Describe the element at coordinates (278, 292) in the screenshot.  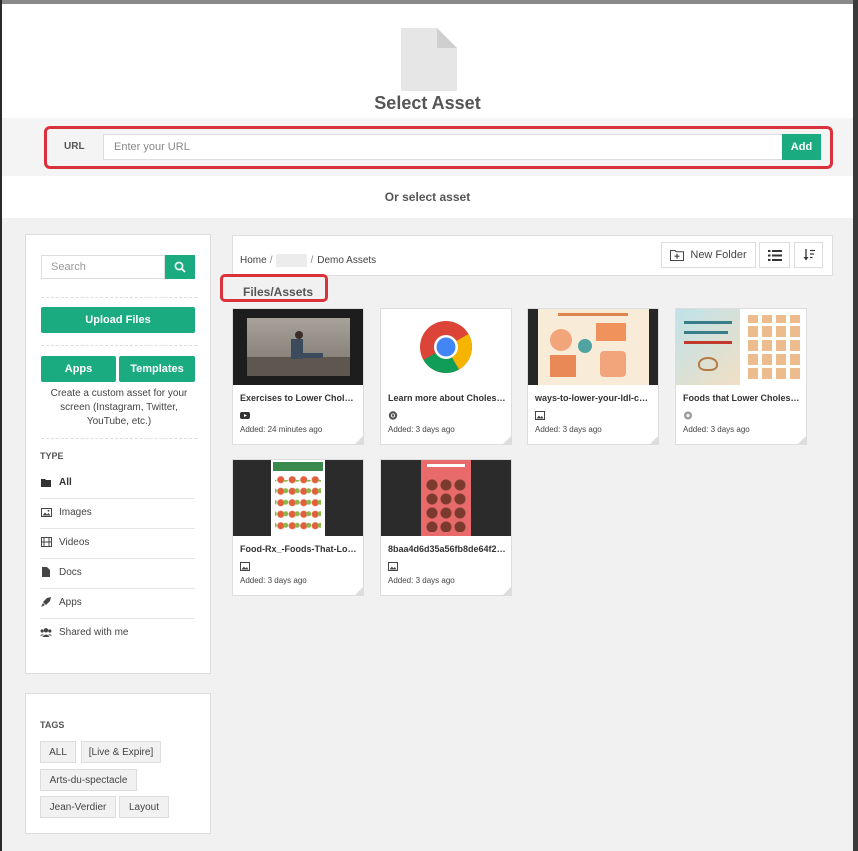
I see `files-heading: Files/Assets` at that location.